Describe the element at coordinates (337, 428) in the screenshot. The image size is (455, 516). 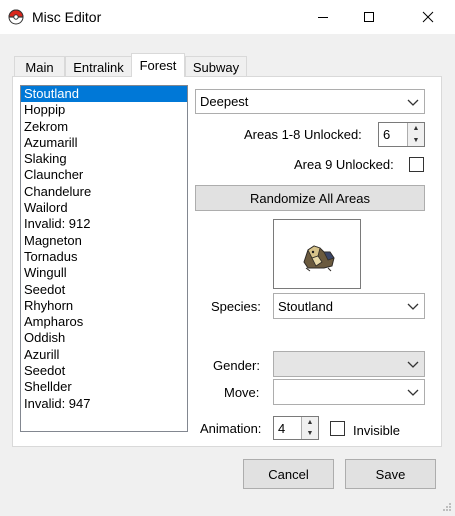
I see `invisible-checkbox` at that location.